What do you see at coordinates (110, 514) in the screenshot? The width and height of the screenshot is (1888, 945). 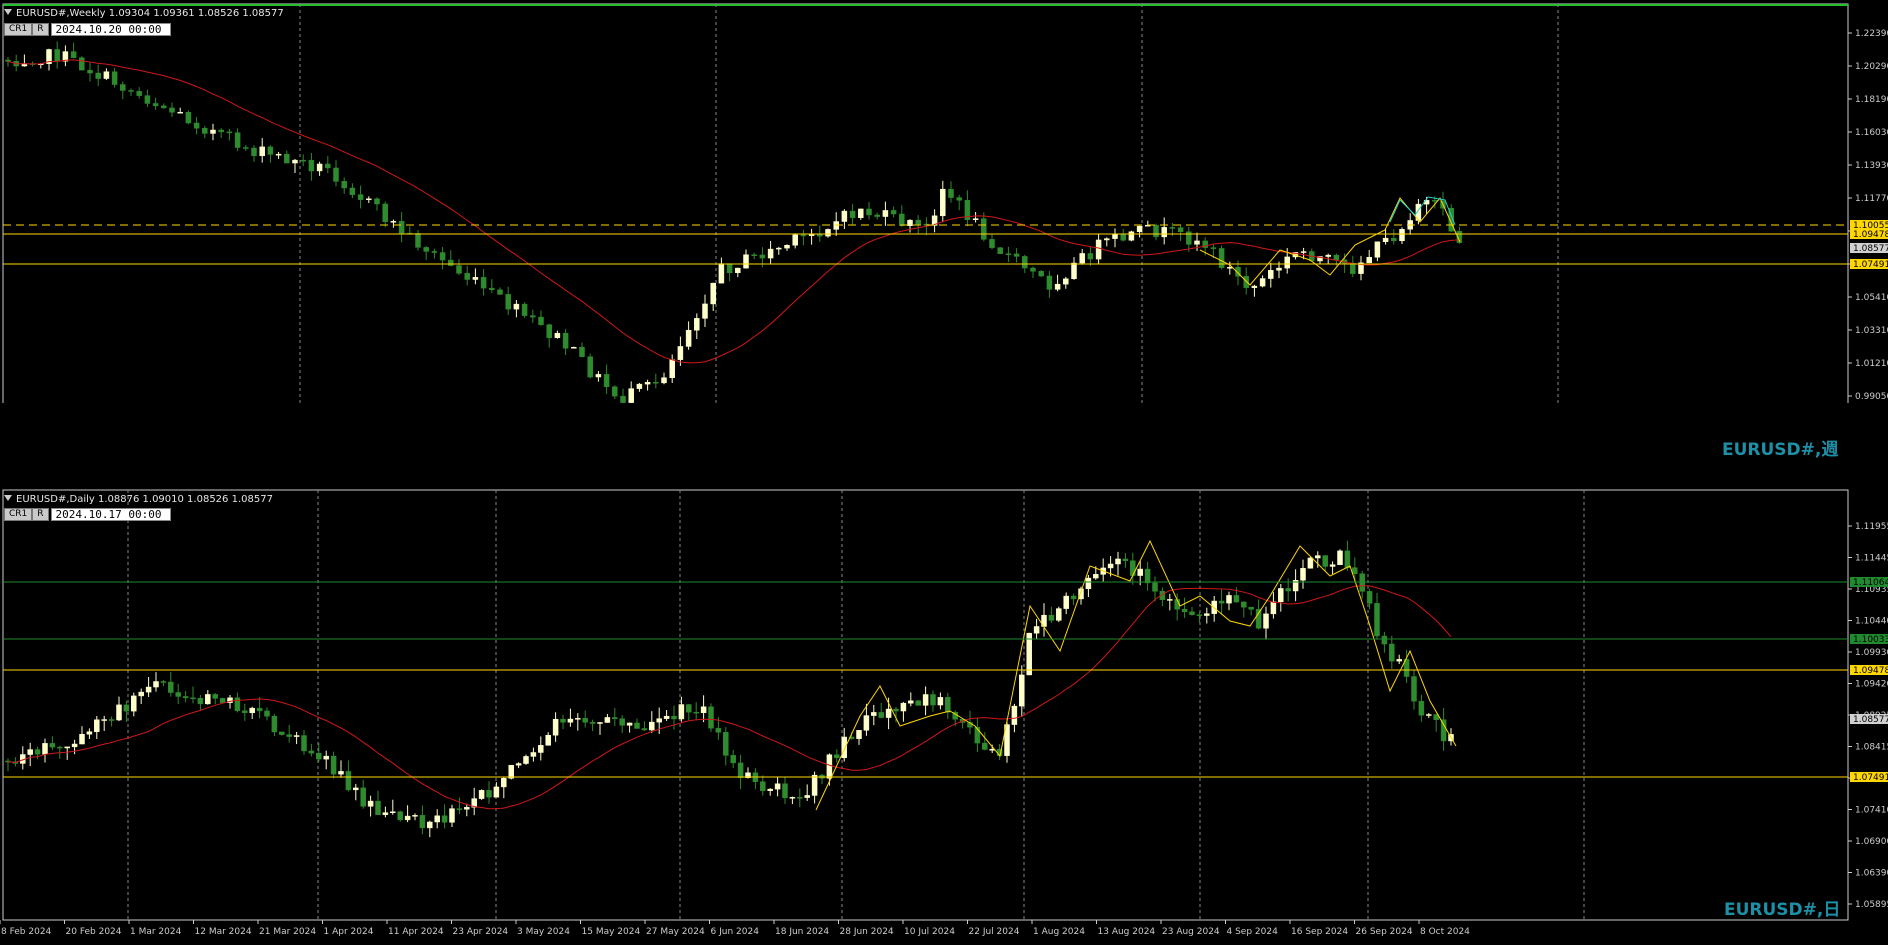 I see `daily-date-input: 2024.10.17 00:00` at bounding box center [110, 514].